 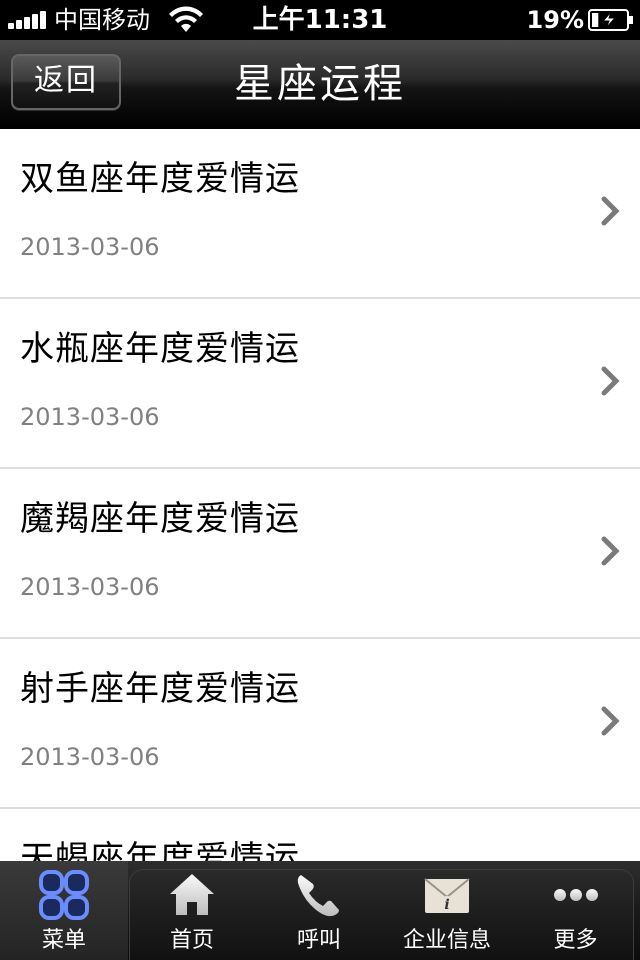 What do you see at coordinates (64, 895) in the screenshot?
I see `menu-grid-icon` at bounding box center [64, 895].